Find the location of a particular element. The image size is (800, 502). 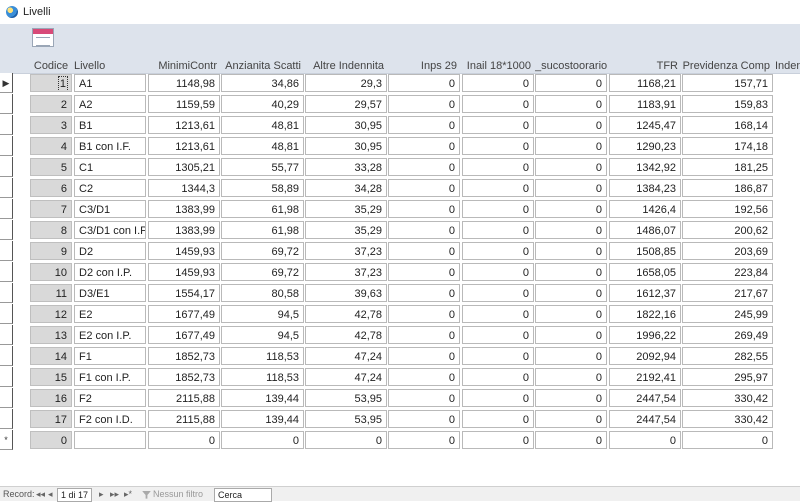

cell-tfr: 1342,92 is located at coordinates (645, 167).